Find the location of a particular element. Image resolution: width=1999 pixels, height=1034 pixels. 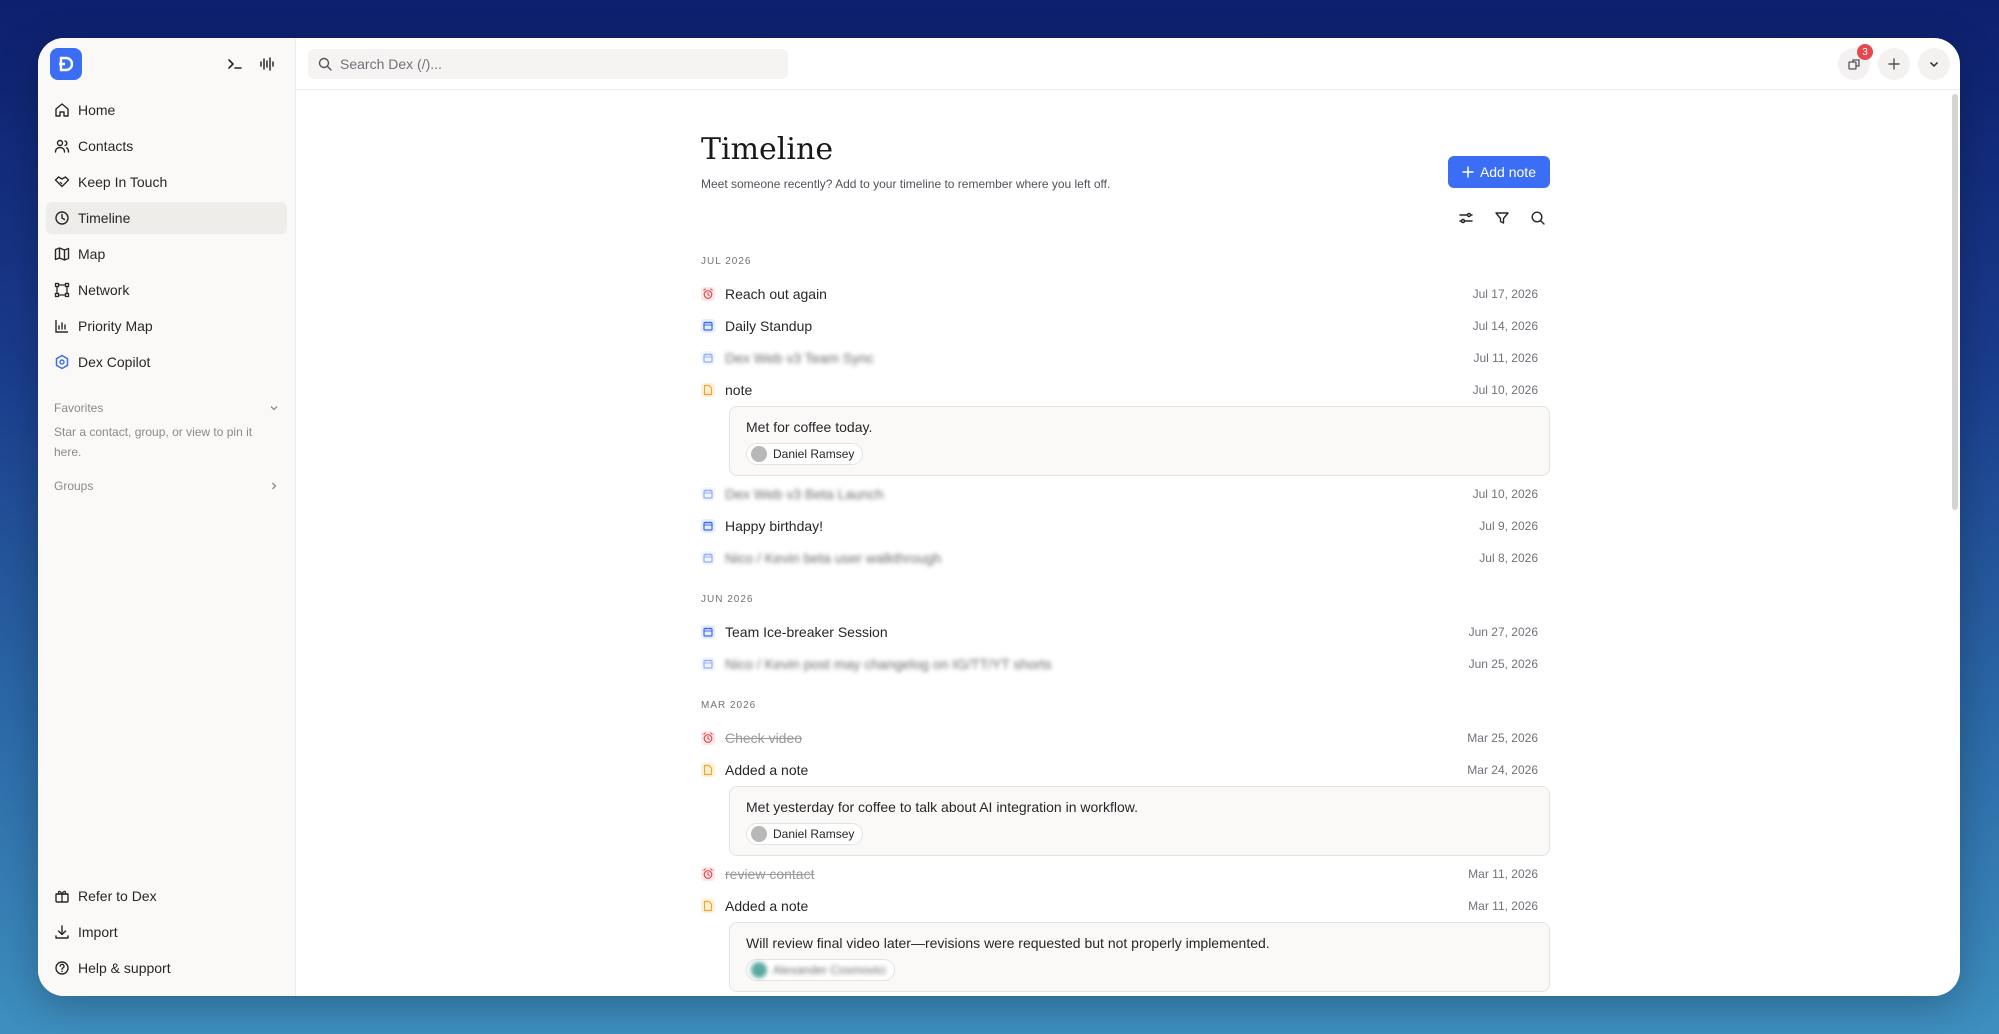

sidebar-item-refer-to-dex: Refer to Dex is located at coordinates (166, 896).